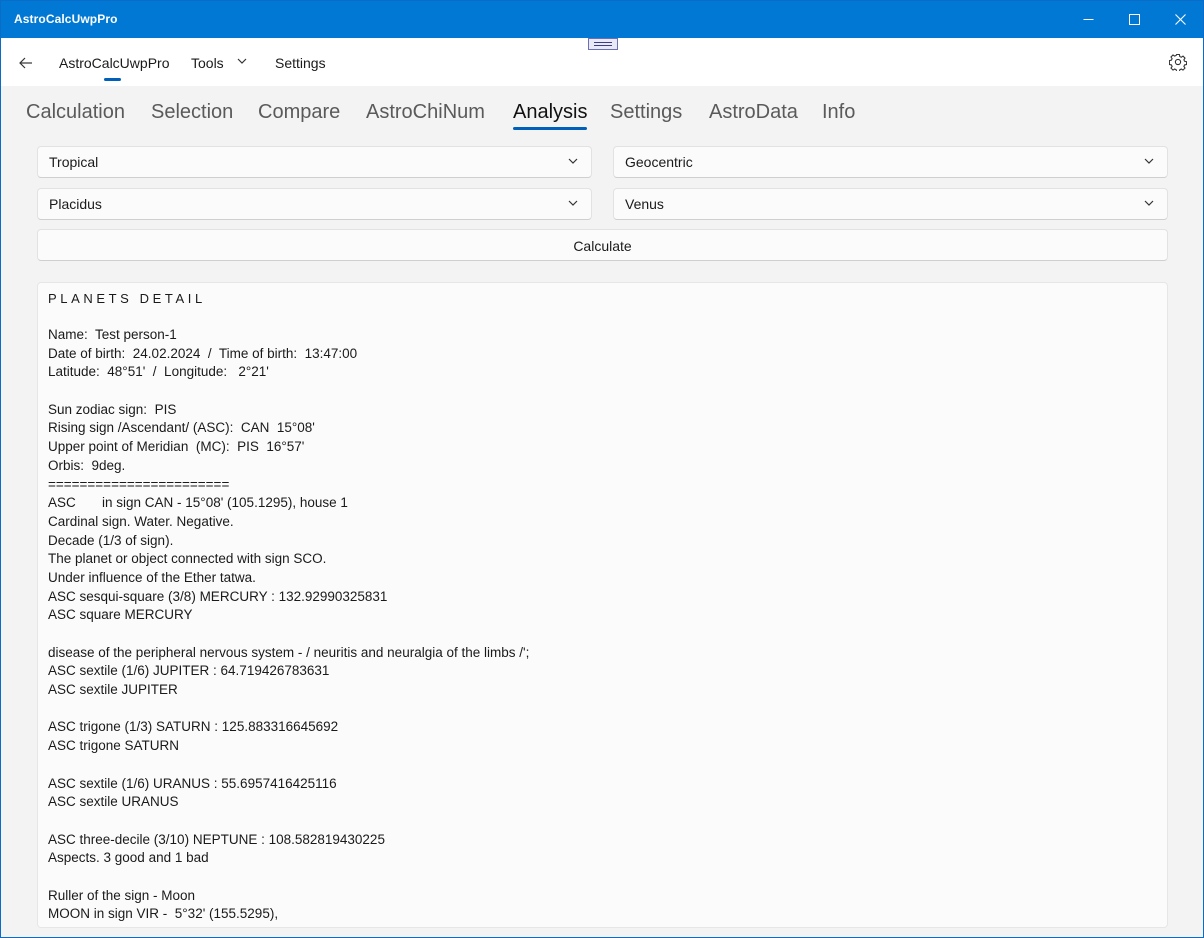 This screenshot has width=1204, height=938. I want to click on minimize-icon, so click(1088, 19).